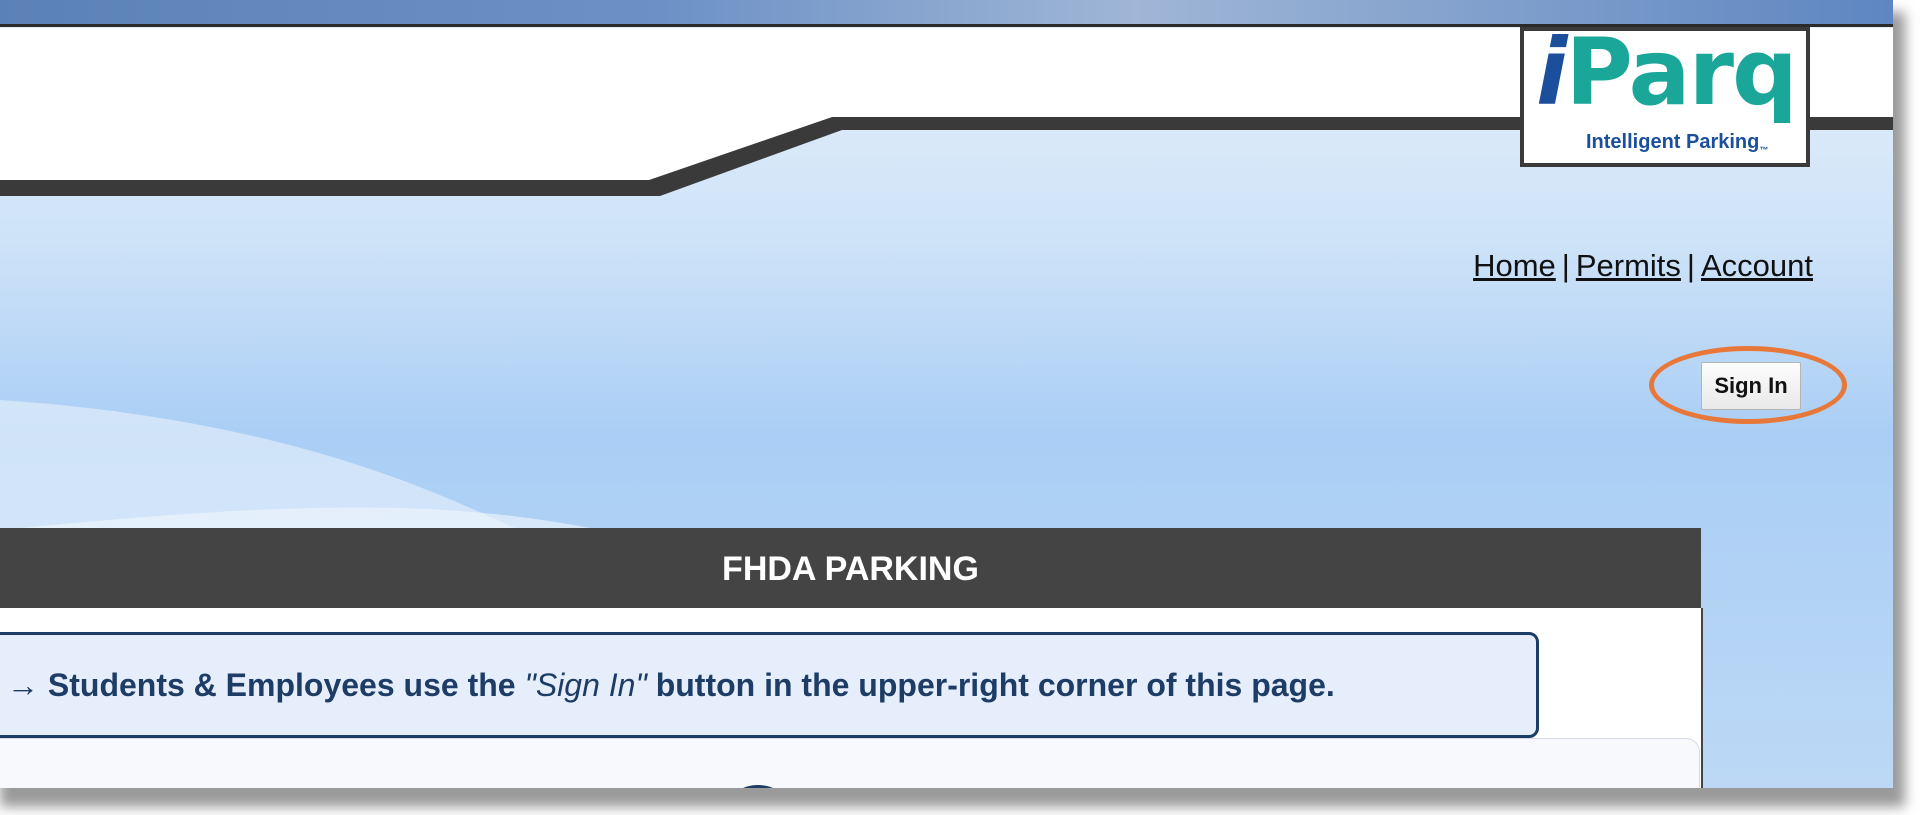  Describe the element at coordinates (1751, 386) in the screenshot. I see `sign-in-button: Sign In` at that location.